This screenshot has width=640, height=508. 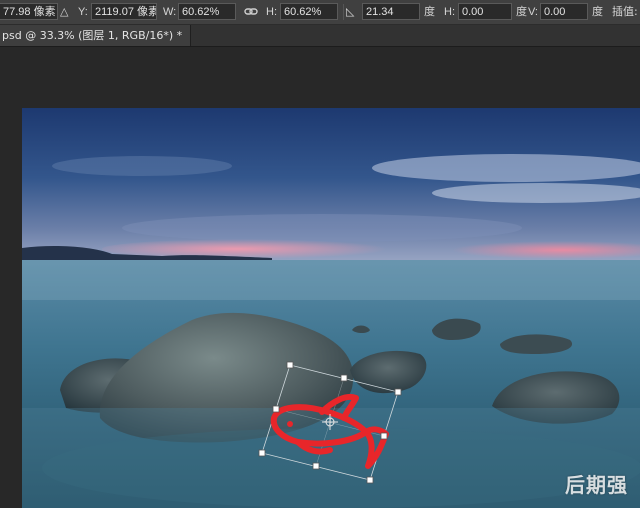 I want to click on separator, so click(x=343, y=12).